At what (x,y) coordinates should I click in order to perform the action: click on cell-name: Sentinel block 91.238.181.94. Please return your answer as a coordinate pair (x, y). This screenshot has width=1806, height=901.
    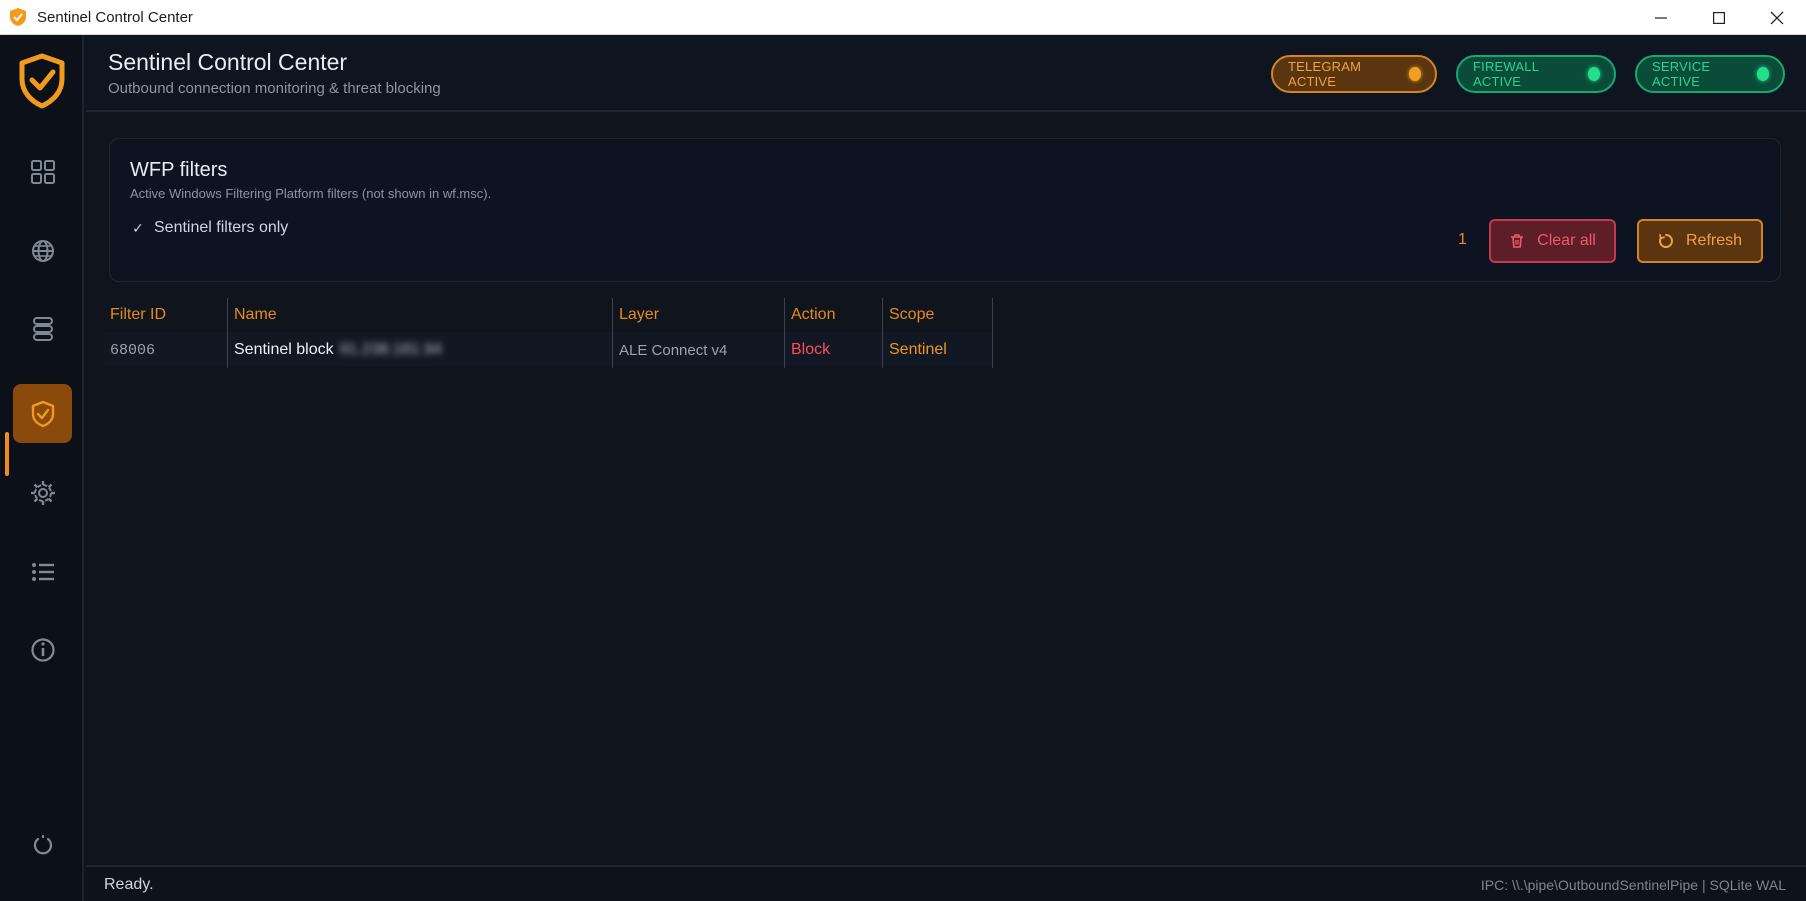
    Looking at the image, I should click on (420, 350).